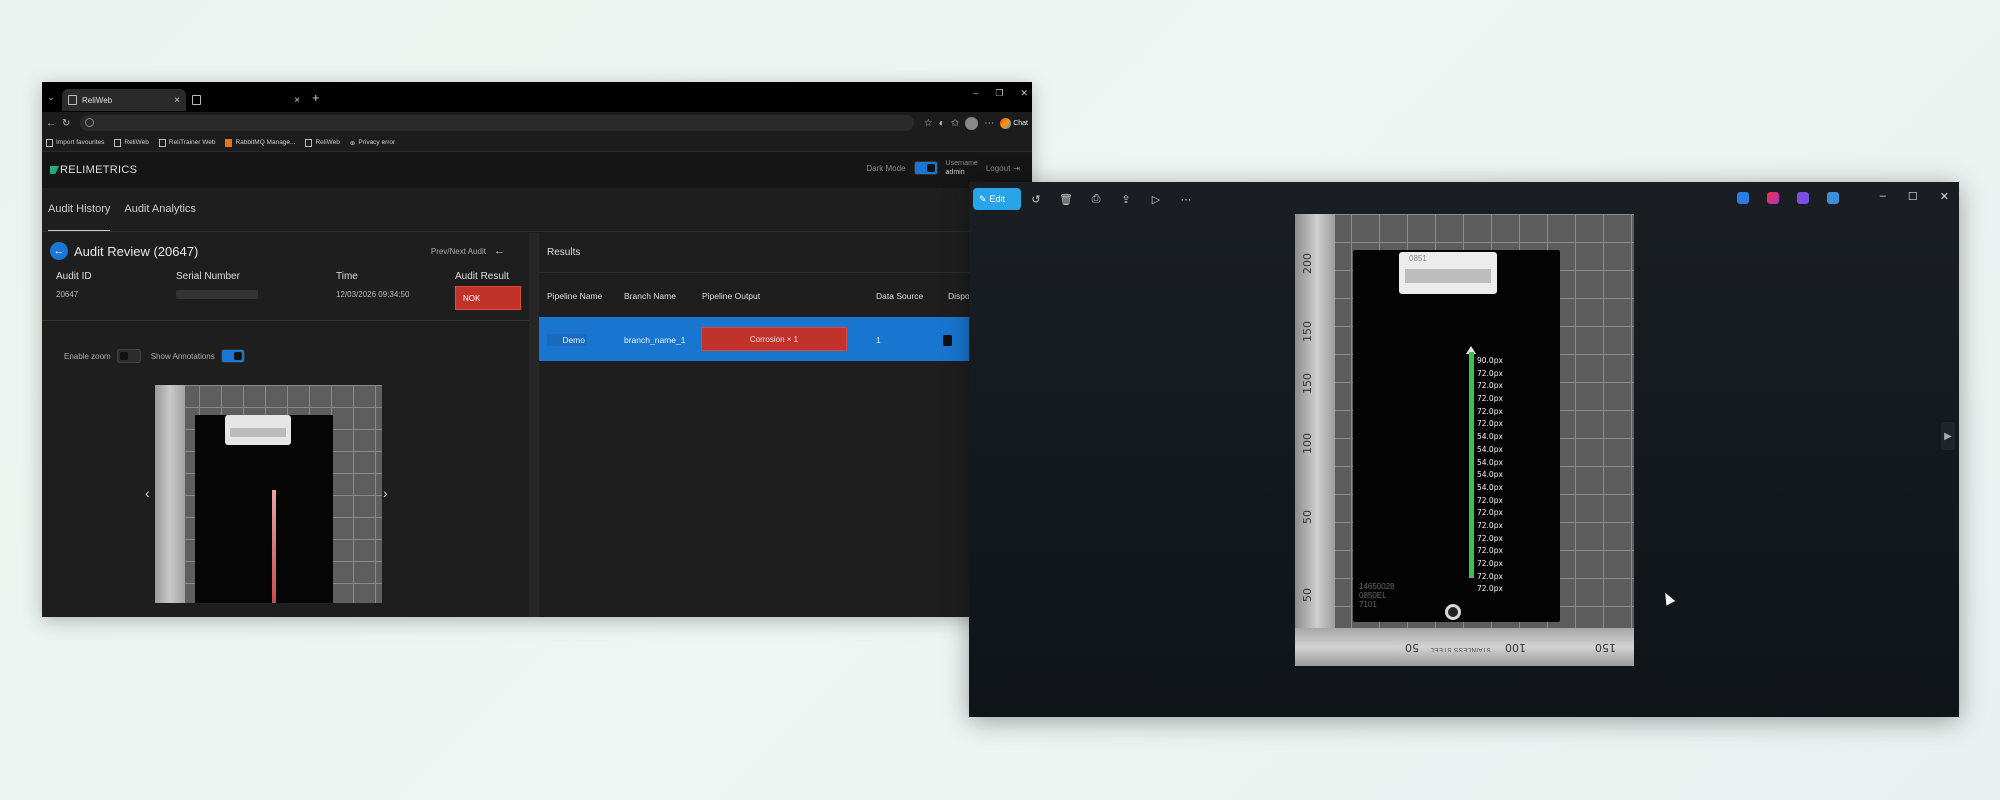  I want to click on favorites-icon: ✩, so click(955, 123).